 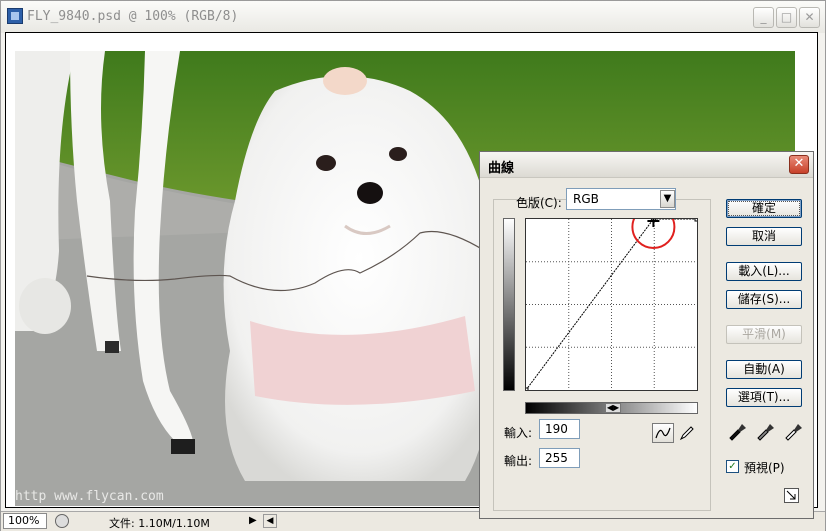 I want to click on channel-select: RGB ▼, so click(x=621, y=199).